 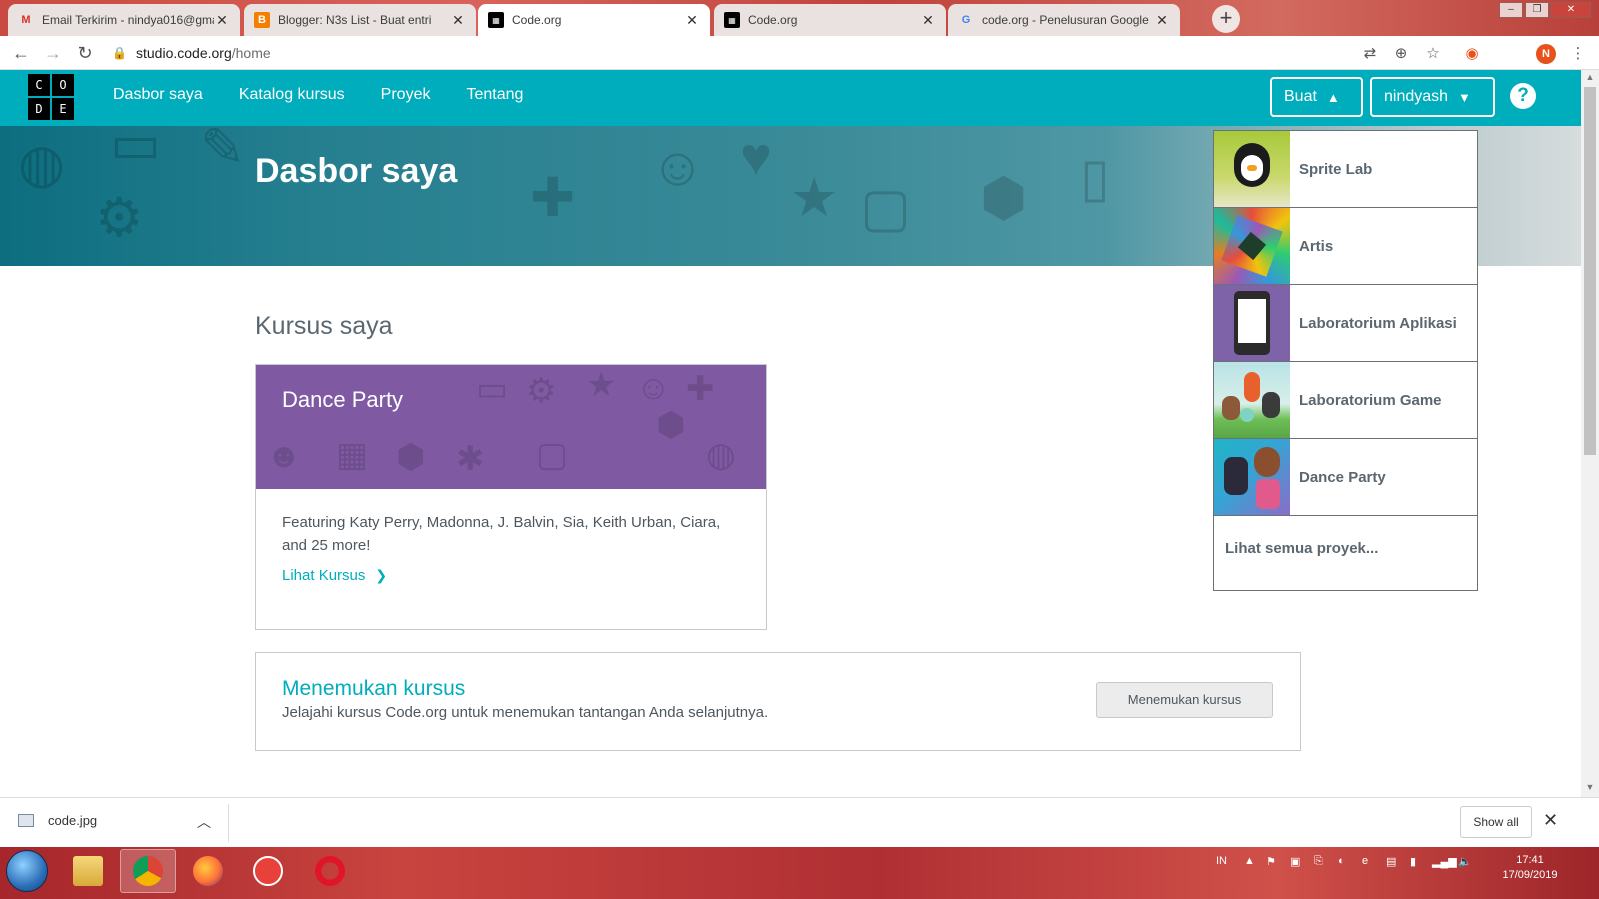 I want to click on volume-icon: 🔈, so click(x=1465, y=861).